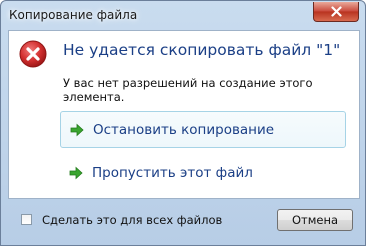 Image resolution: width=366 pixels, height=246 pixels. What do you see at coordinates (202, 50) in the screenshot?
I see `error-heading: Не удается скопировать файл "1"` at bounding box center [202, 50].